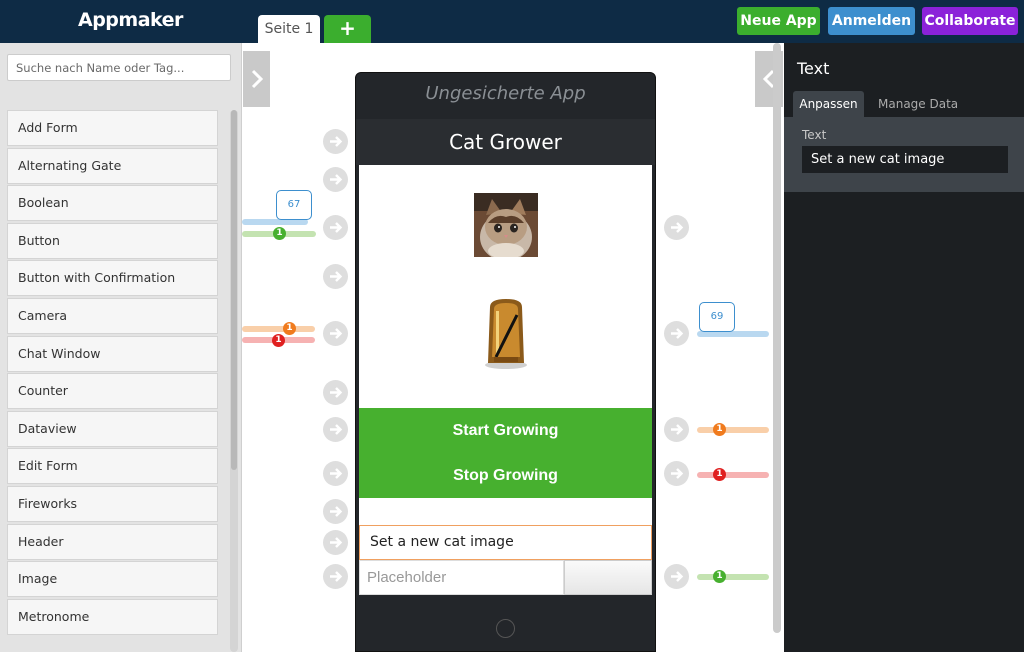  I want to click on widget-item: Image, so click(112, 579).